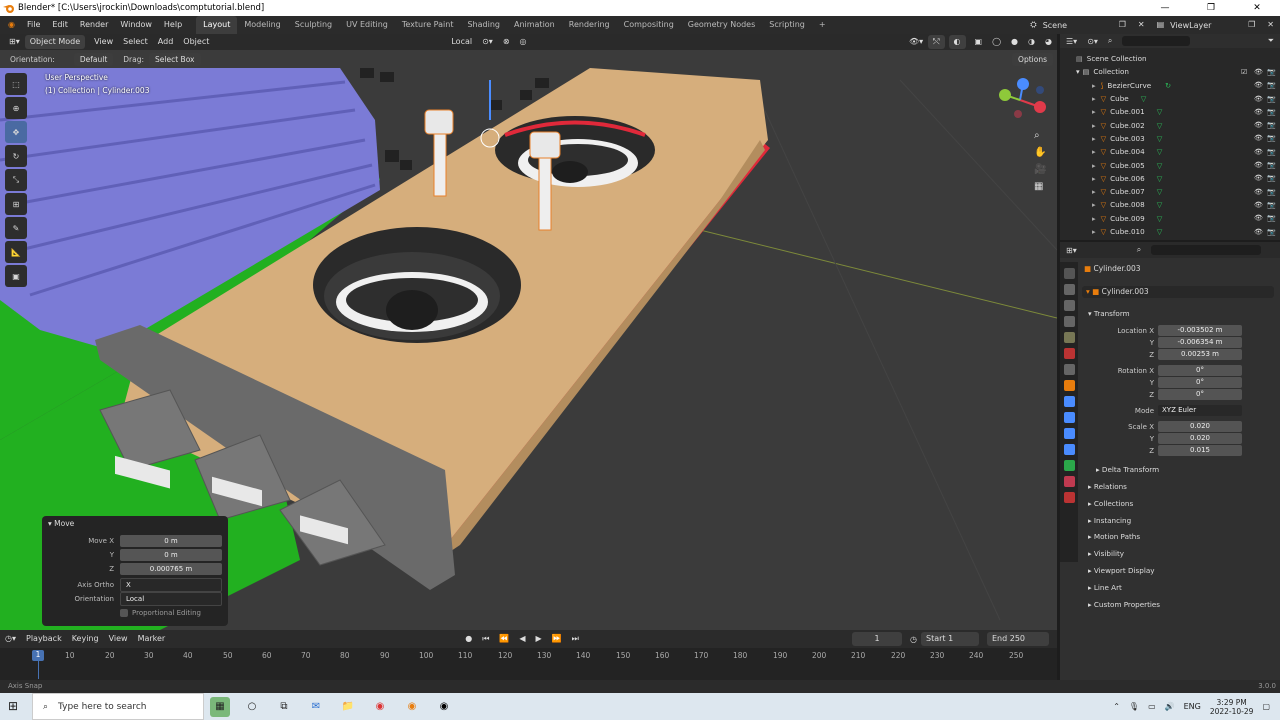  I want to click on editor-type-icon: ⊞▾, so click(14, 42).